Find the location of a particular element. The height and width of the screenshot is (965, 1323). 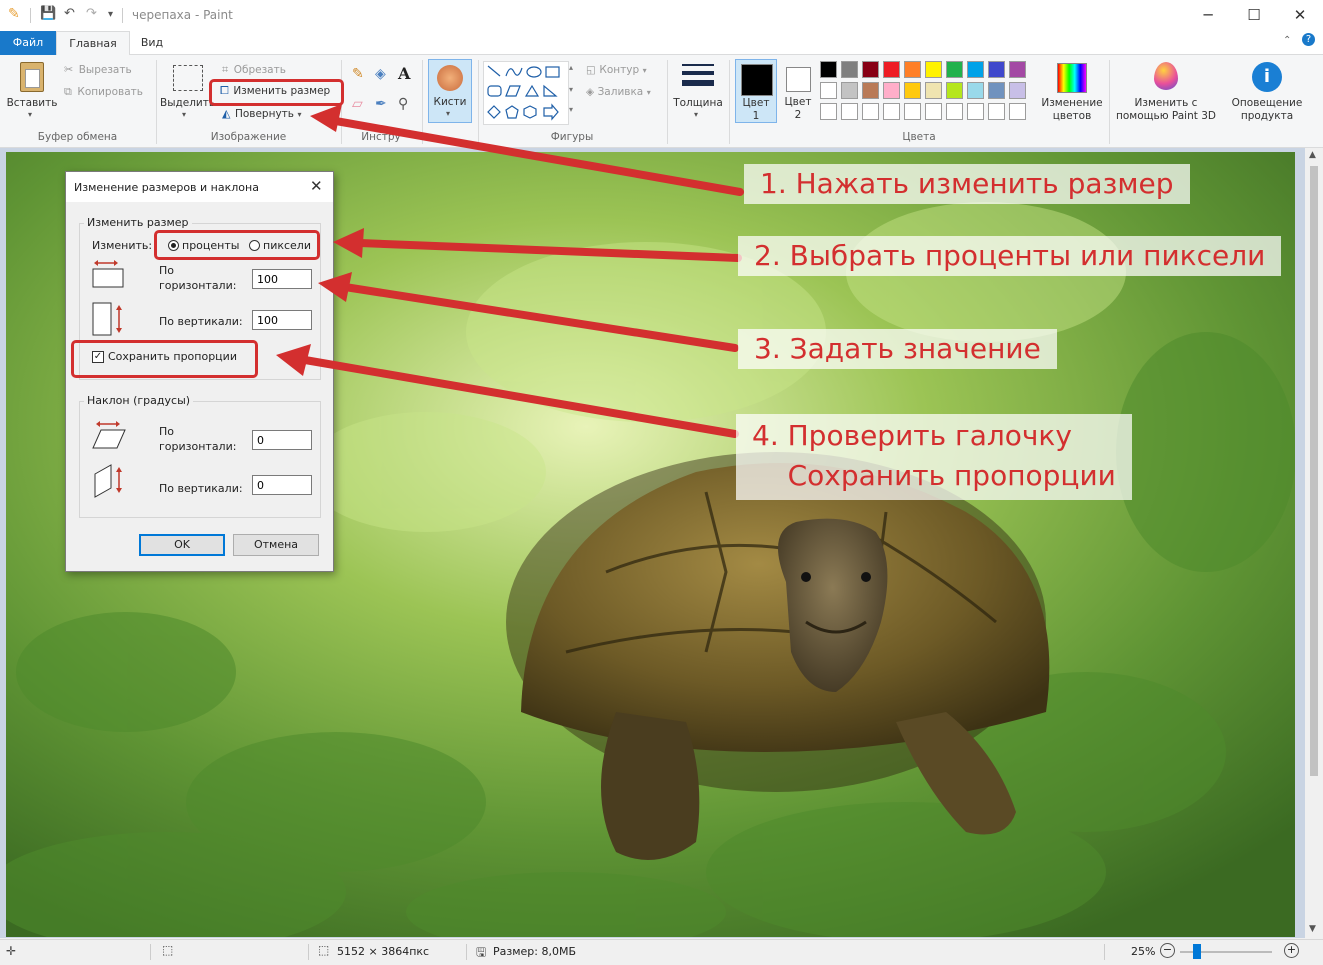

image-size-icon: ⬚ is located at coordinates (324, 950).